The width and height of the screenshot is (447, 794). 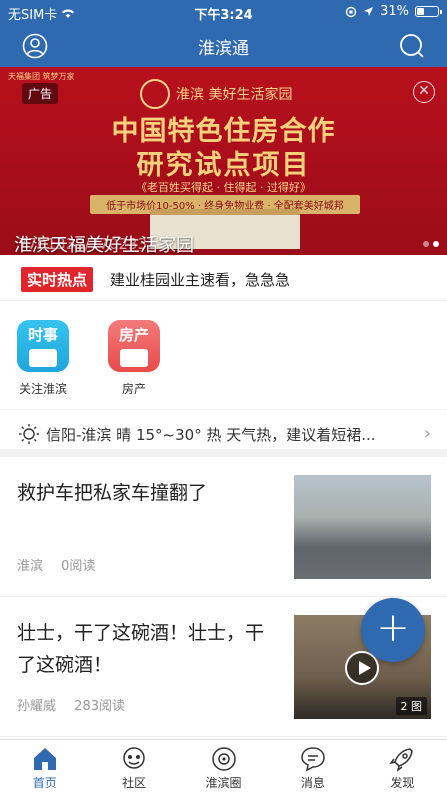 I want to click on hot-news-bar: 实时热点 建业桂园业主速看，急急急, so click(x=223, y=278).